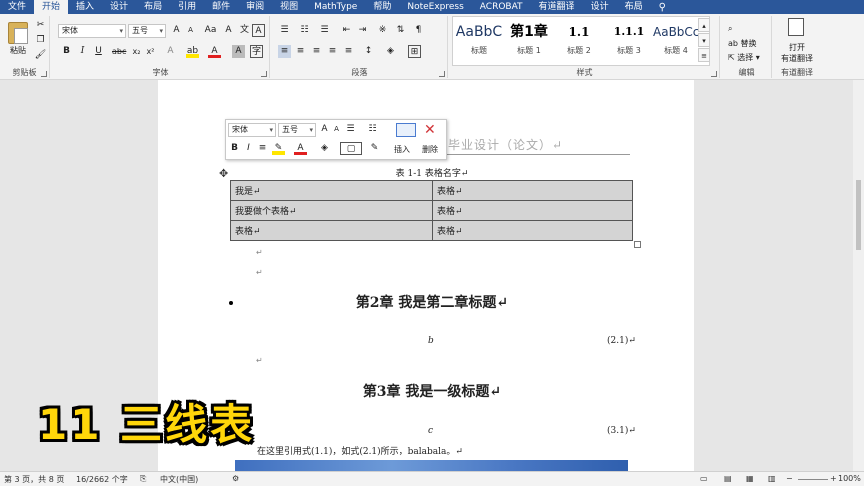 This screenshot has height=486, width=864. What do you see at coordinates (82, 51) in the screenshot?
I see `italic-button: I` at bounding box center [82, 51].